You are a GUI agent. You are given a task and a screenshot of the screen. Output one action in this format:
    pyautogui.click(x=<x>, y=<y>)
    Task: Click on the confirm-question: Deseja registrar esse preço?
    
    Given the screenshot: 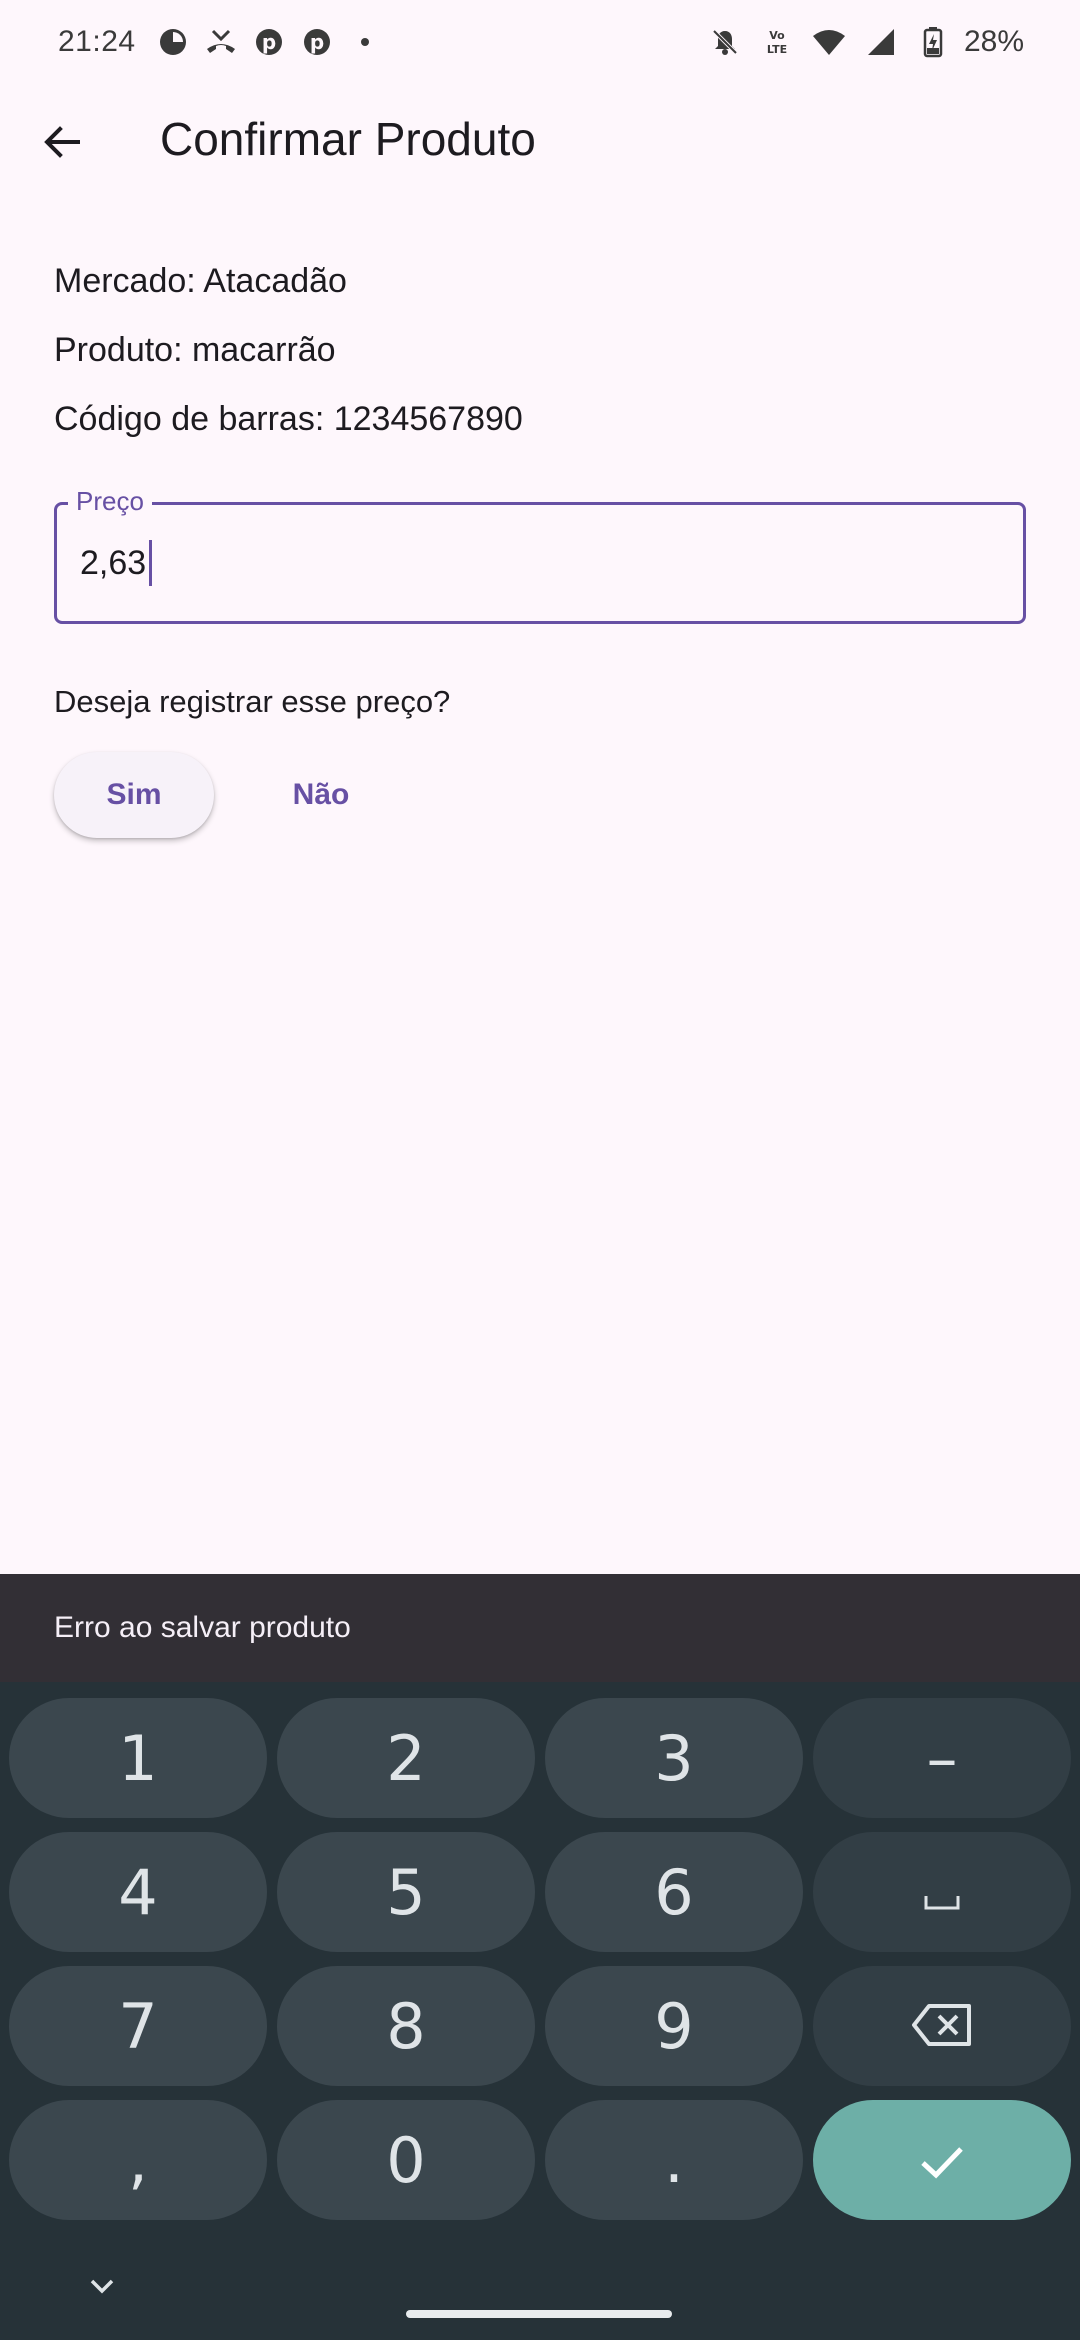 What is the action you would take?
    pyautogui.click(x=252, y=701)
    